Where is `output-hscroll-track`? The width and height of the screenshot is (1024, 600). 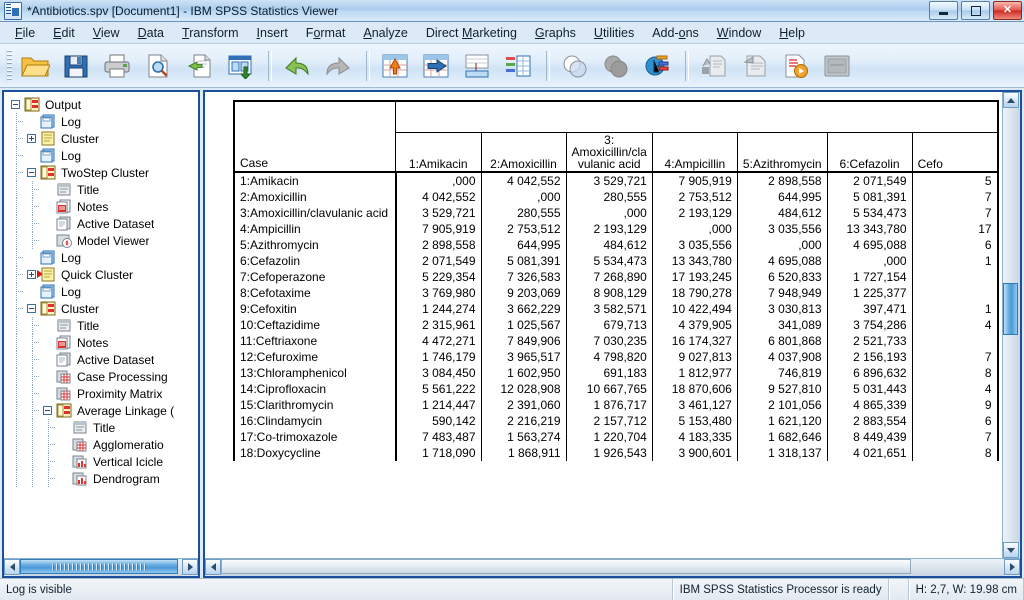 output-hscroll-track is located at coordinates (612, 567).